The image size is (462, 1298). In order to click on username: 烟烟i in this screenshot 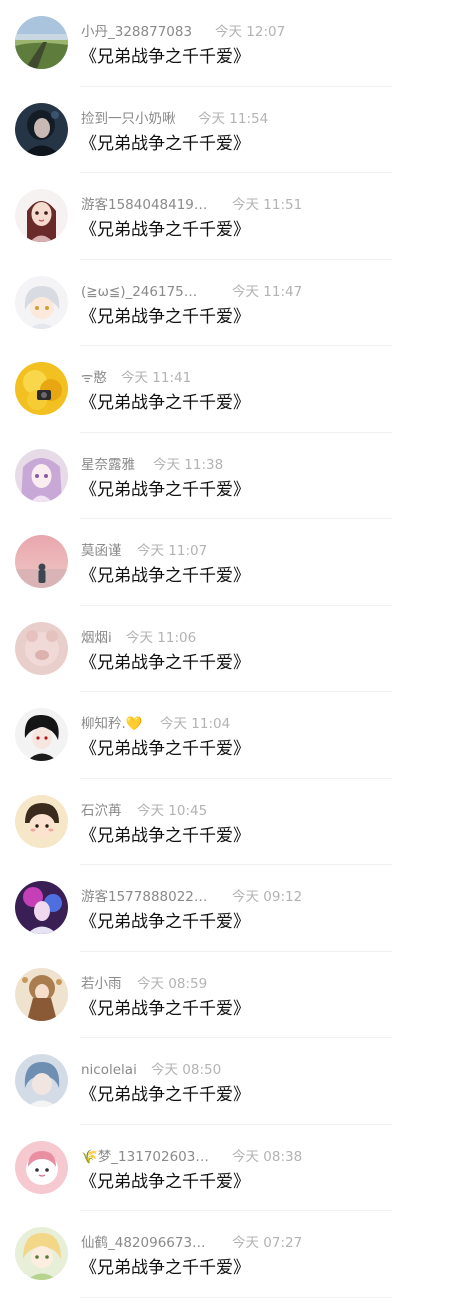, I will do `click(96, 638)`.